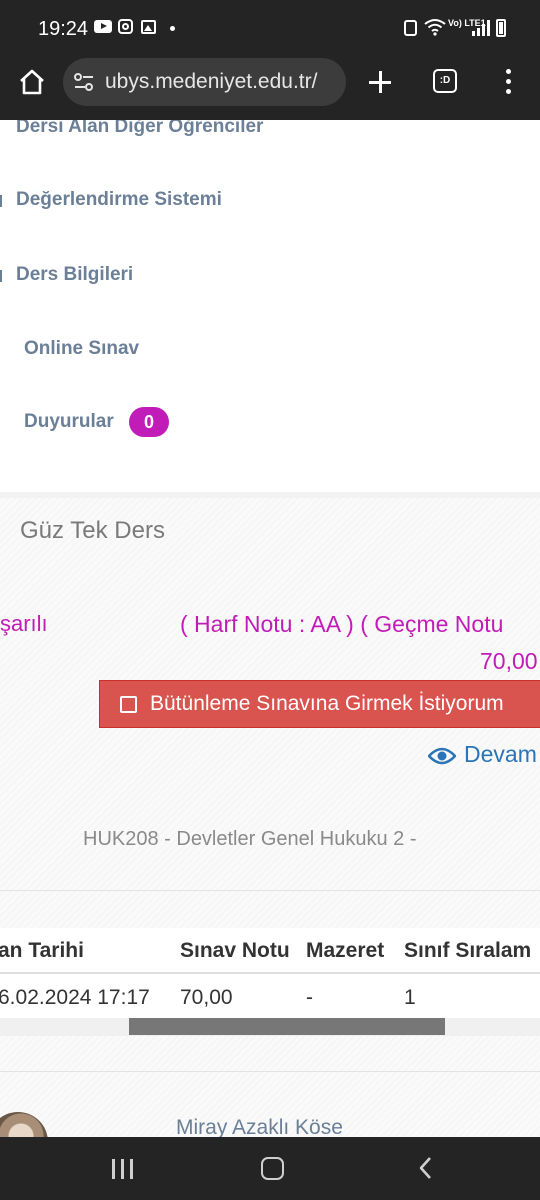  Describe the element at coordinates (508, 82) in the screenshot. I see `more-menu-icon` at that location.